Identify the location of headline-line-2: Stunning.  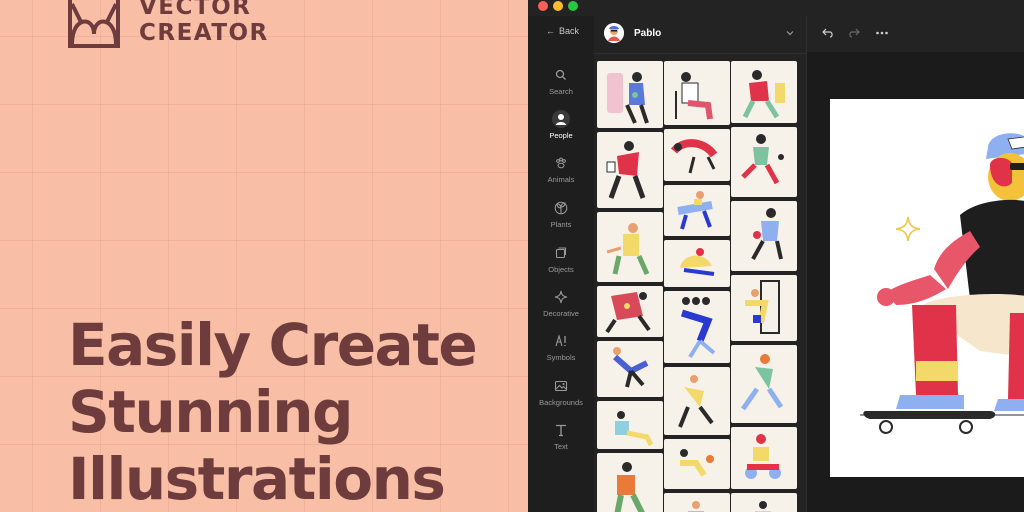
(211, 412).